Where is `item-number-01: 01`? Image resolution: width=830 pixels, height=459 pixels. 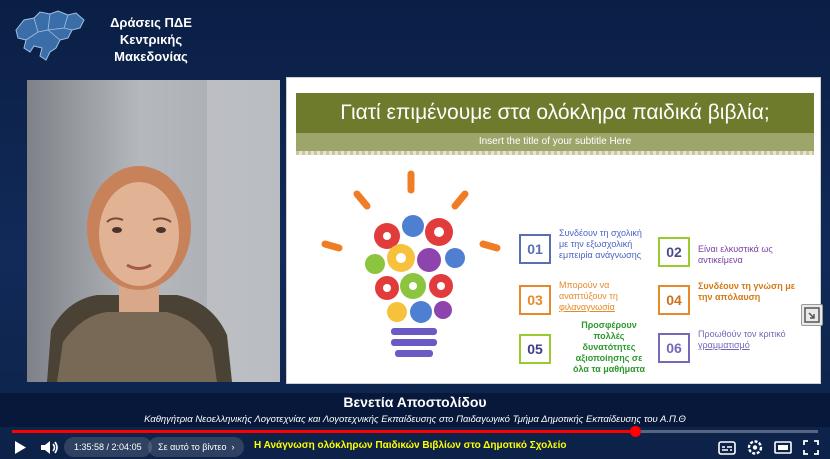 item-number-01: 01 is located at coordinates (535, 249).